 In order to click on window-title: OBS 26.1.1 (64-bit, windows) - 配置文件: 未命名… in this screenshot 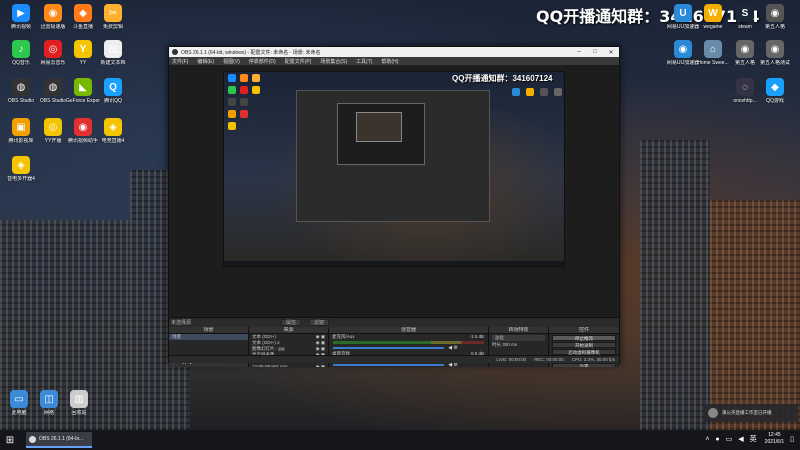, I will do `click(251, 52)`.